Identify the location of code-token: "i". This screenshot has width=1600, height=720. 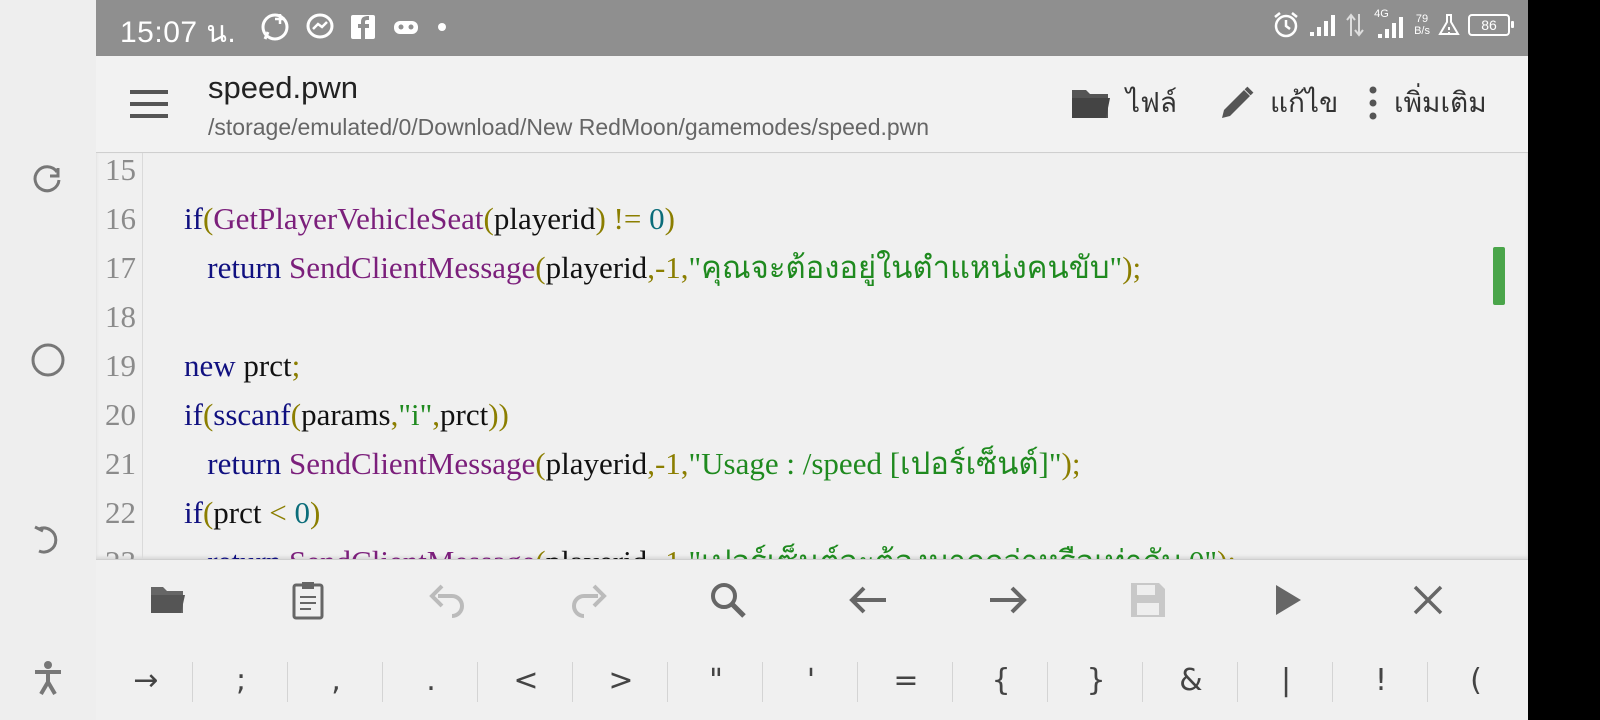
(415, 414).